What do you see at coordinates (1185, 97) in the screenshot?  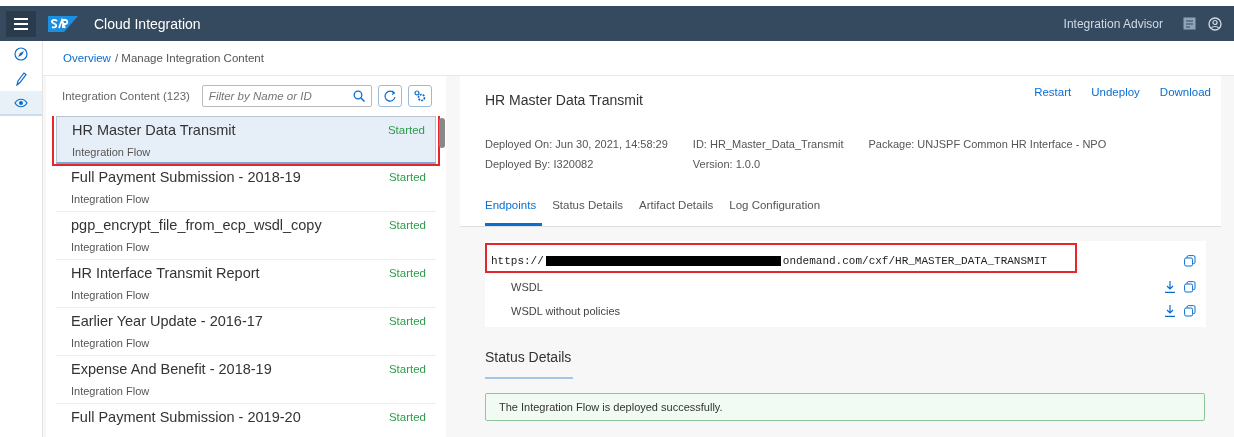 I see `action-link: Download` at bounding box center [1185, 97].